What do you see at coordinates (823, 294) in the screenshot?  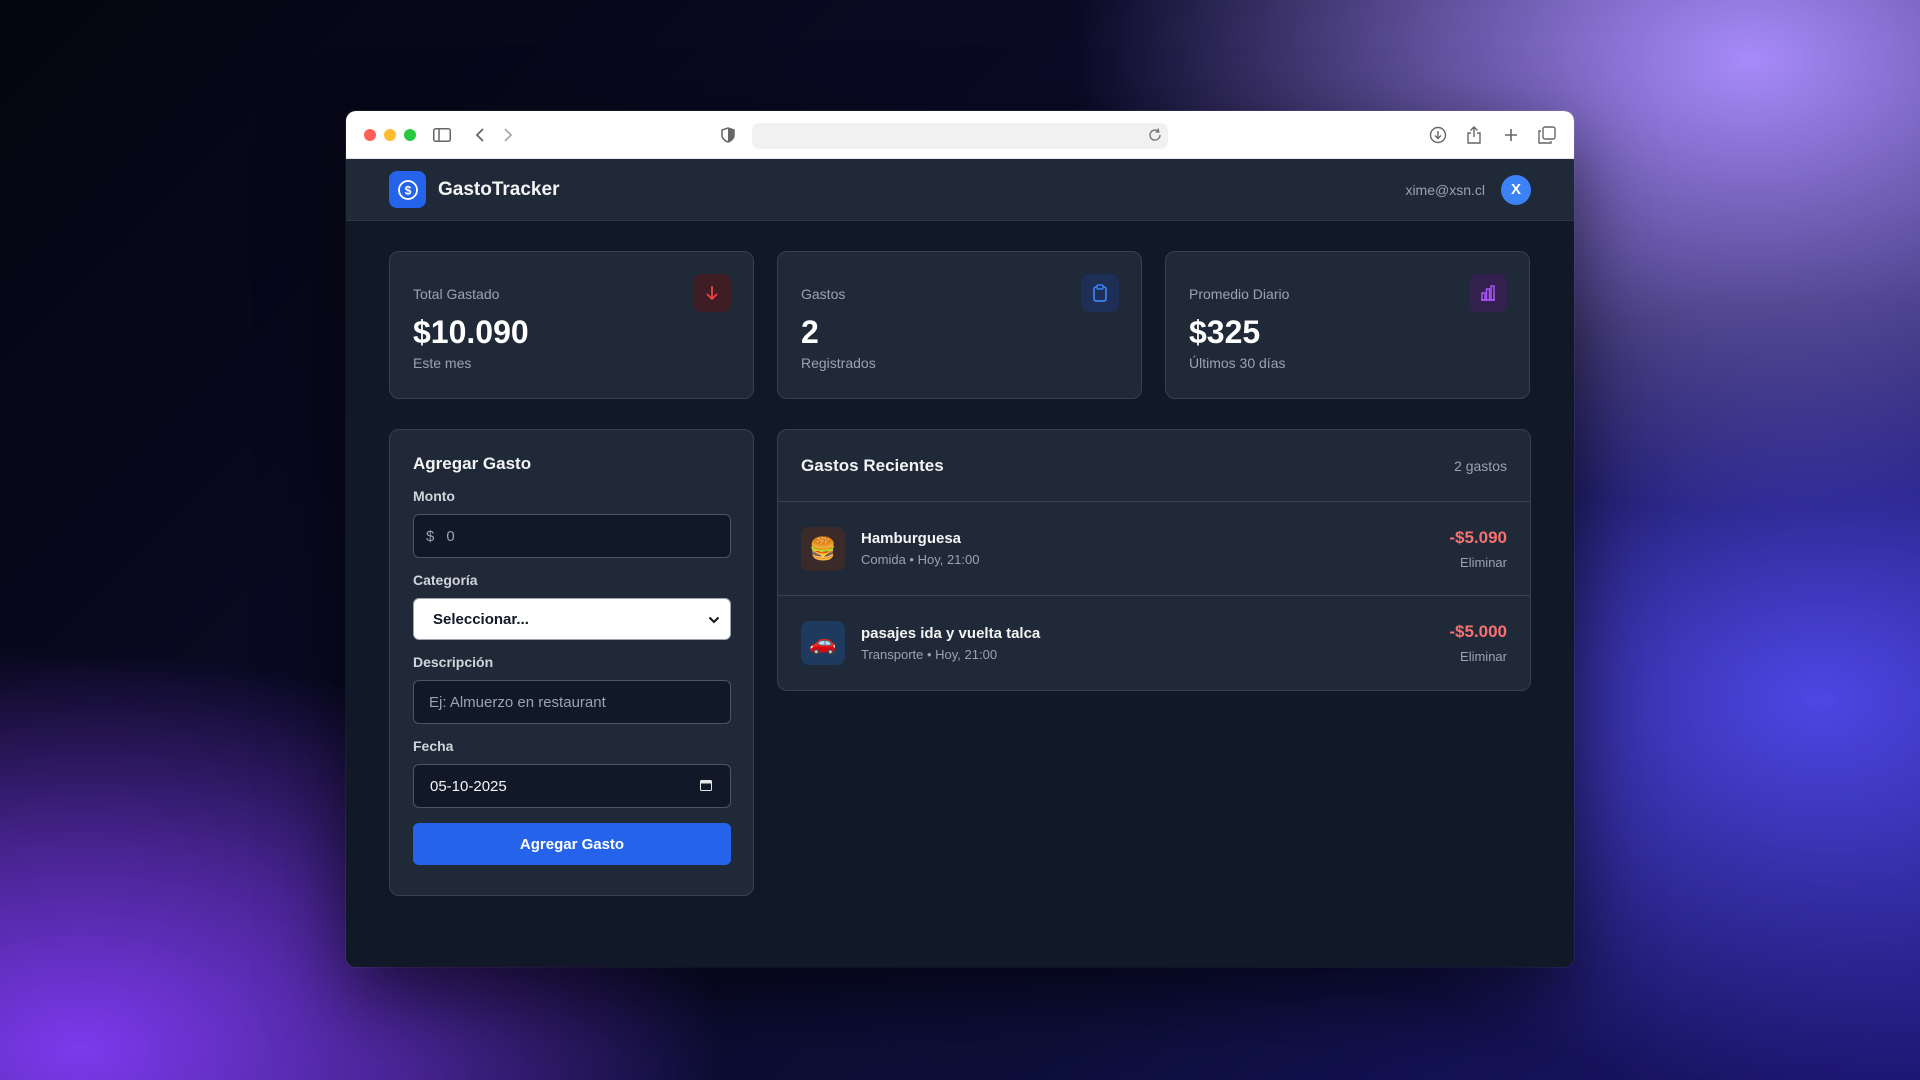 I see `stat-label: Gastos` at bounding box center [823, 294].